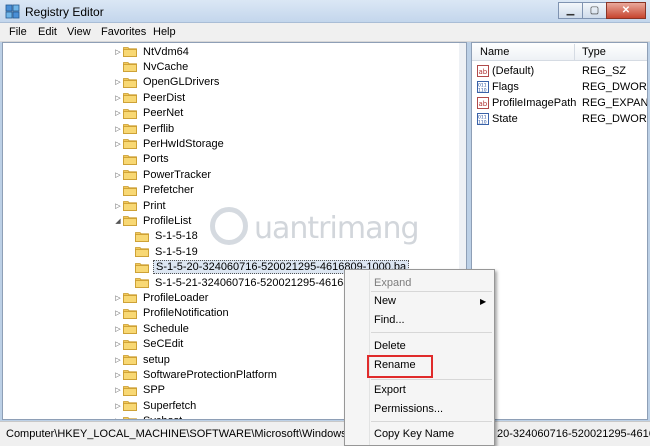 This screenshot has height=446, width=650. What do you see at coordinates (249, 282) in the screenshot?
I see `tree-item: S-1-5-21-324060716-520021295-4616809-1` at bounding box center [249, 282].